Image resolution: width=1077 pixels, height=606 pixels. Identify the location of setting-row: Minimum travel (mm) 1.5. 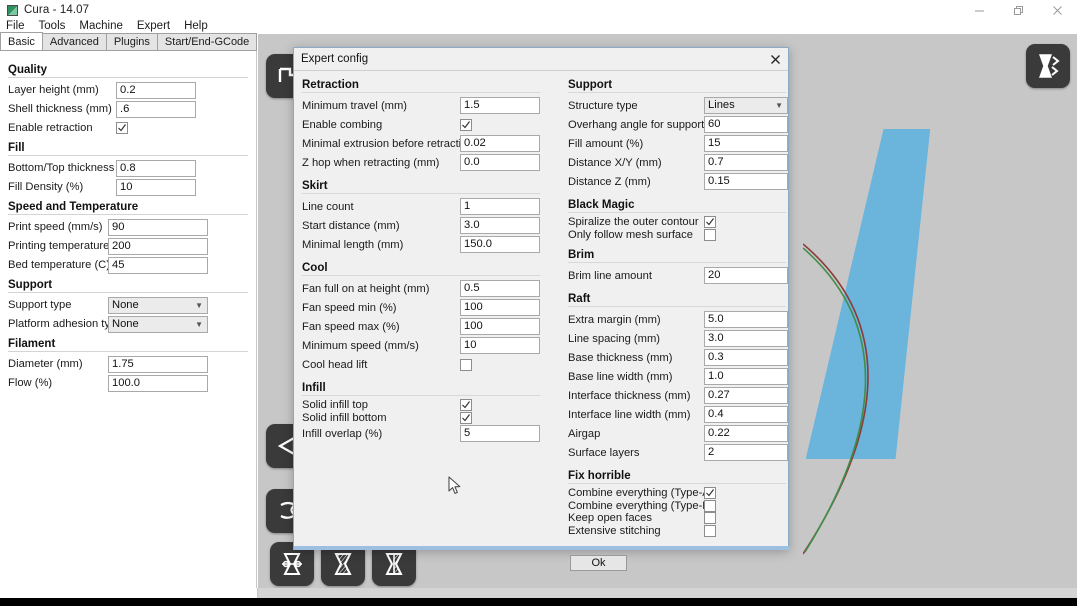
(421, 105).